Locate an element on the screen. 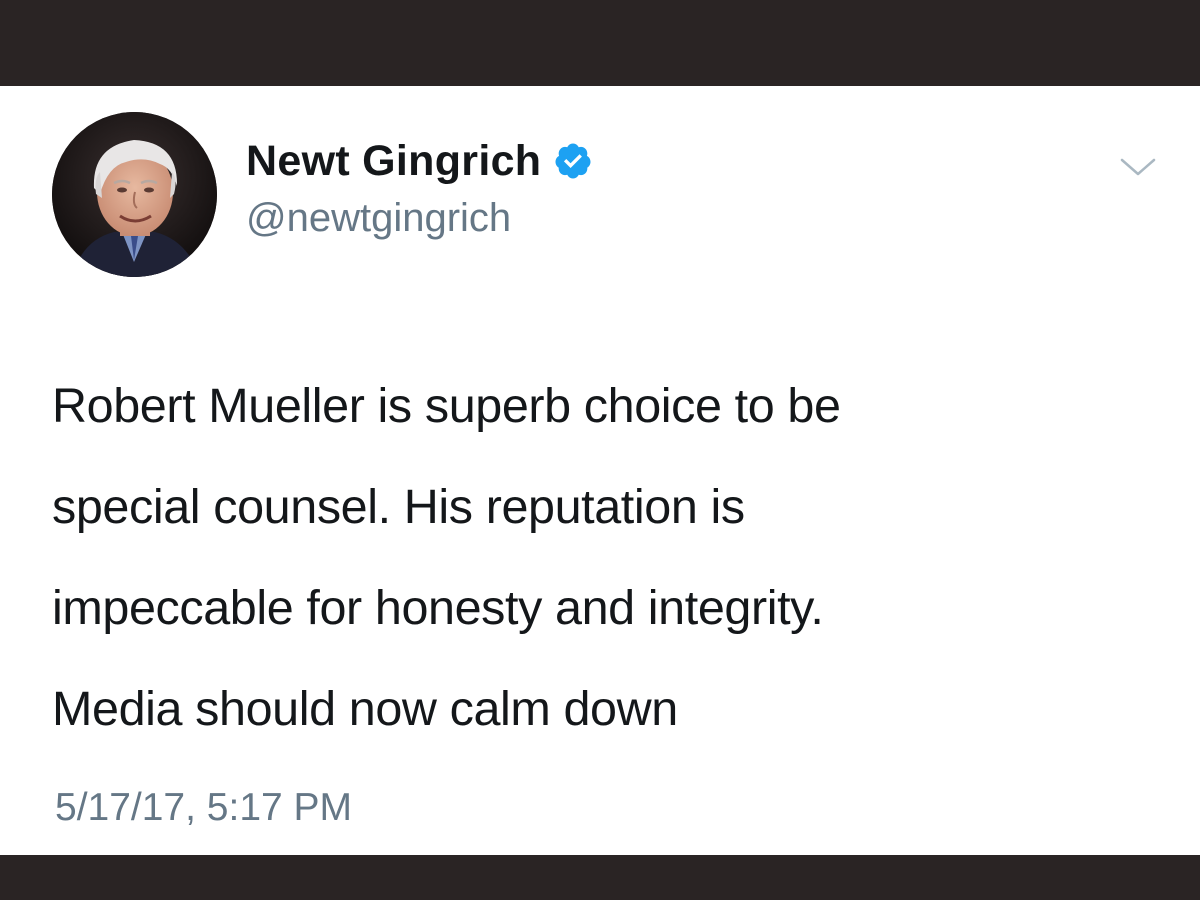 The image size is (1200, 900). tweet-text-line: Media should now calm down is located at coordinates (365, 709).